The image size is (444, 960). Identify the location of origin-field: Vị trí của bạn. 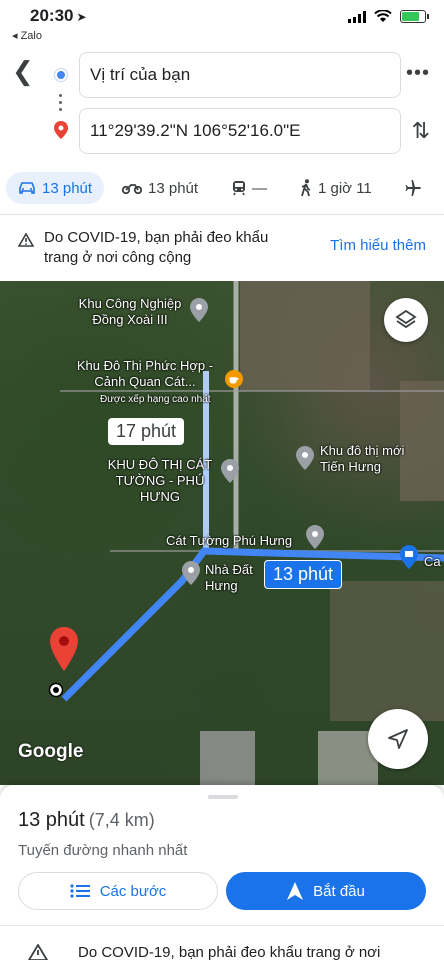
(240, 75).